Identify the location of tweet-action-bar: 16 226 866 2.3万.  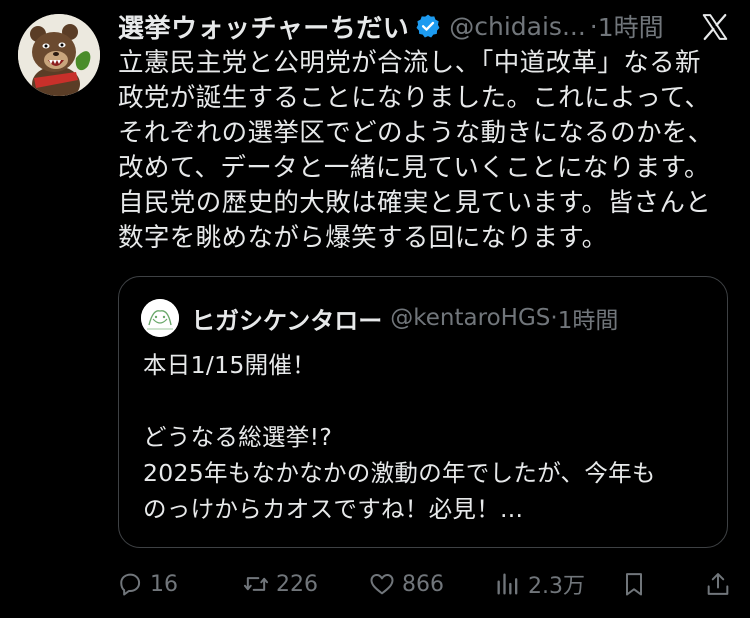
(426, 584).